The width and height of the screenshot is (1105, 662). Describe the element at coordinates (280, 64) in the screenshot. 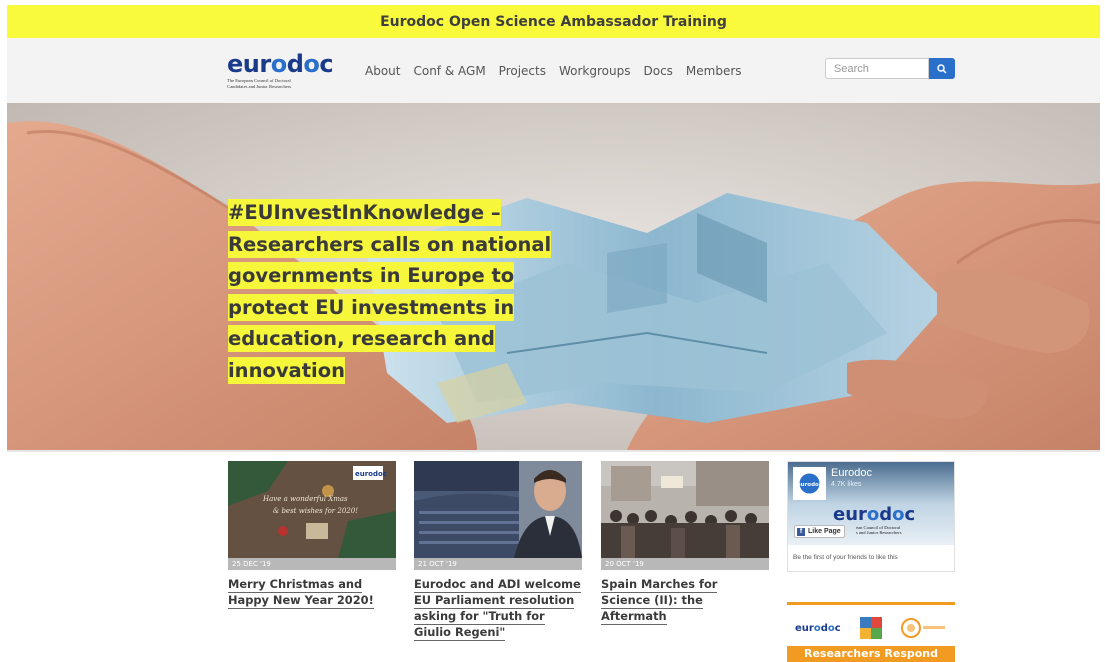

I see `logo-wordmark: eurodoc` at that location.